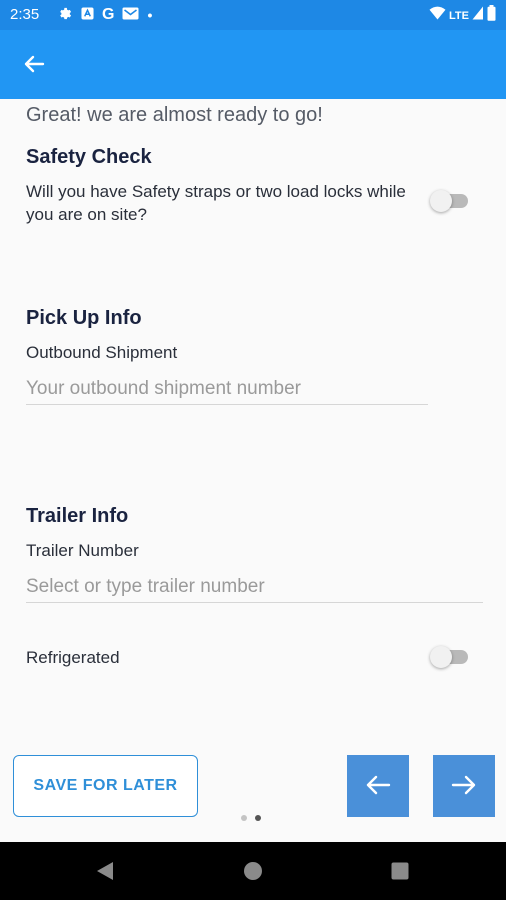 The height and width of the screenshot is (900, 506). I want to click on app-notification-icon, so click(87, 15).